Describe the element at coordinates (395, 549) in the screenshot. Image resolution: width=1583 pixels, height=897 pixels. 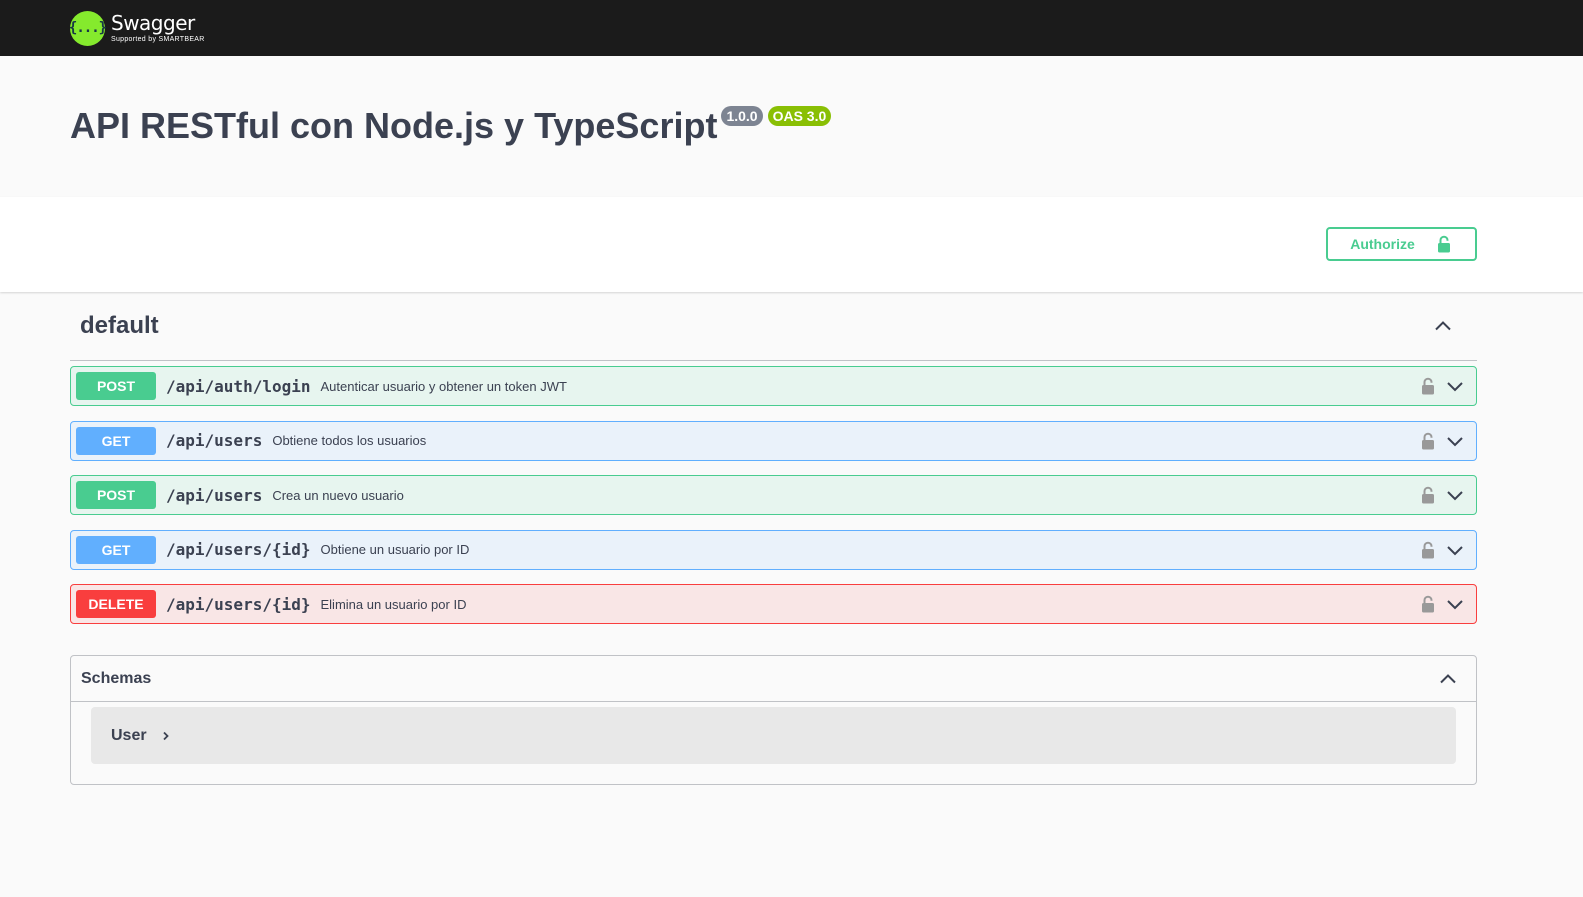
I see `operation-summary: Obtiene un usuario por ID` at that location.